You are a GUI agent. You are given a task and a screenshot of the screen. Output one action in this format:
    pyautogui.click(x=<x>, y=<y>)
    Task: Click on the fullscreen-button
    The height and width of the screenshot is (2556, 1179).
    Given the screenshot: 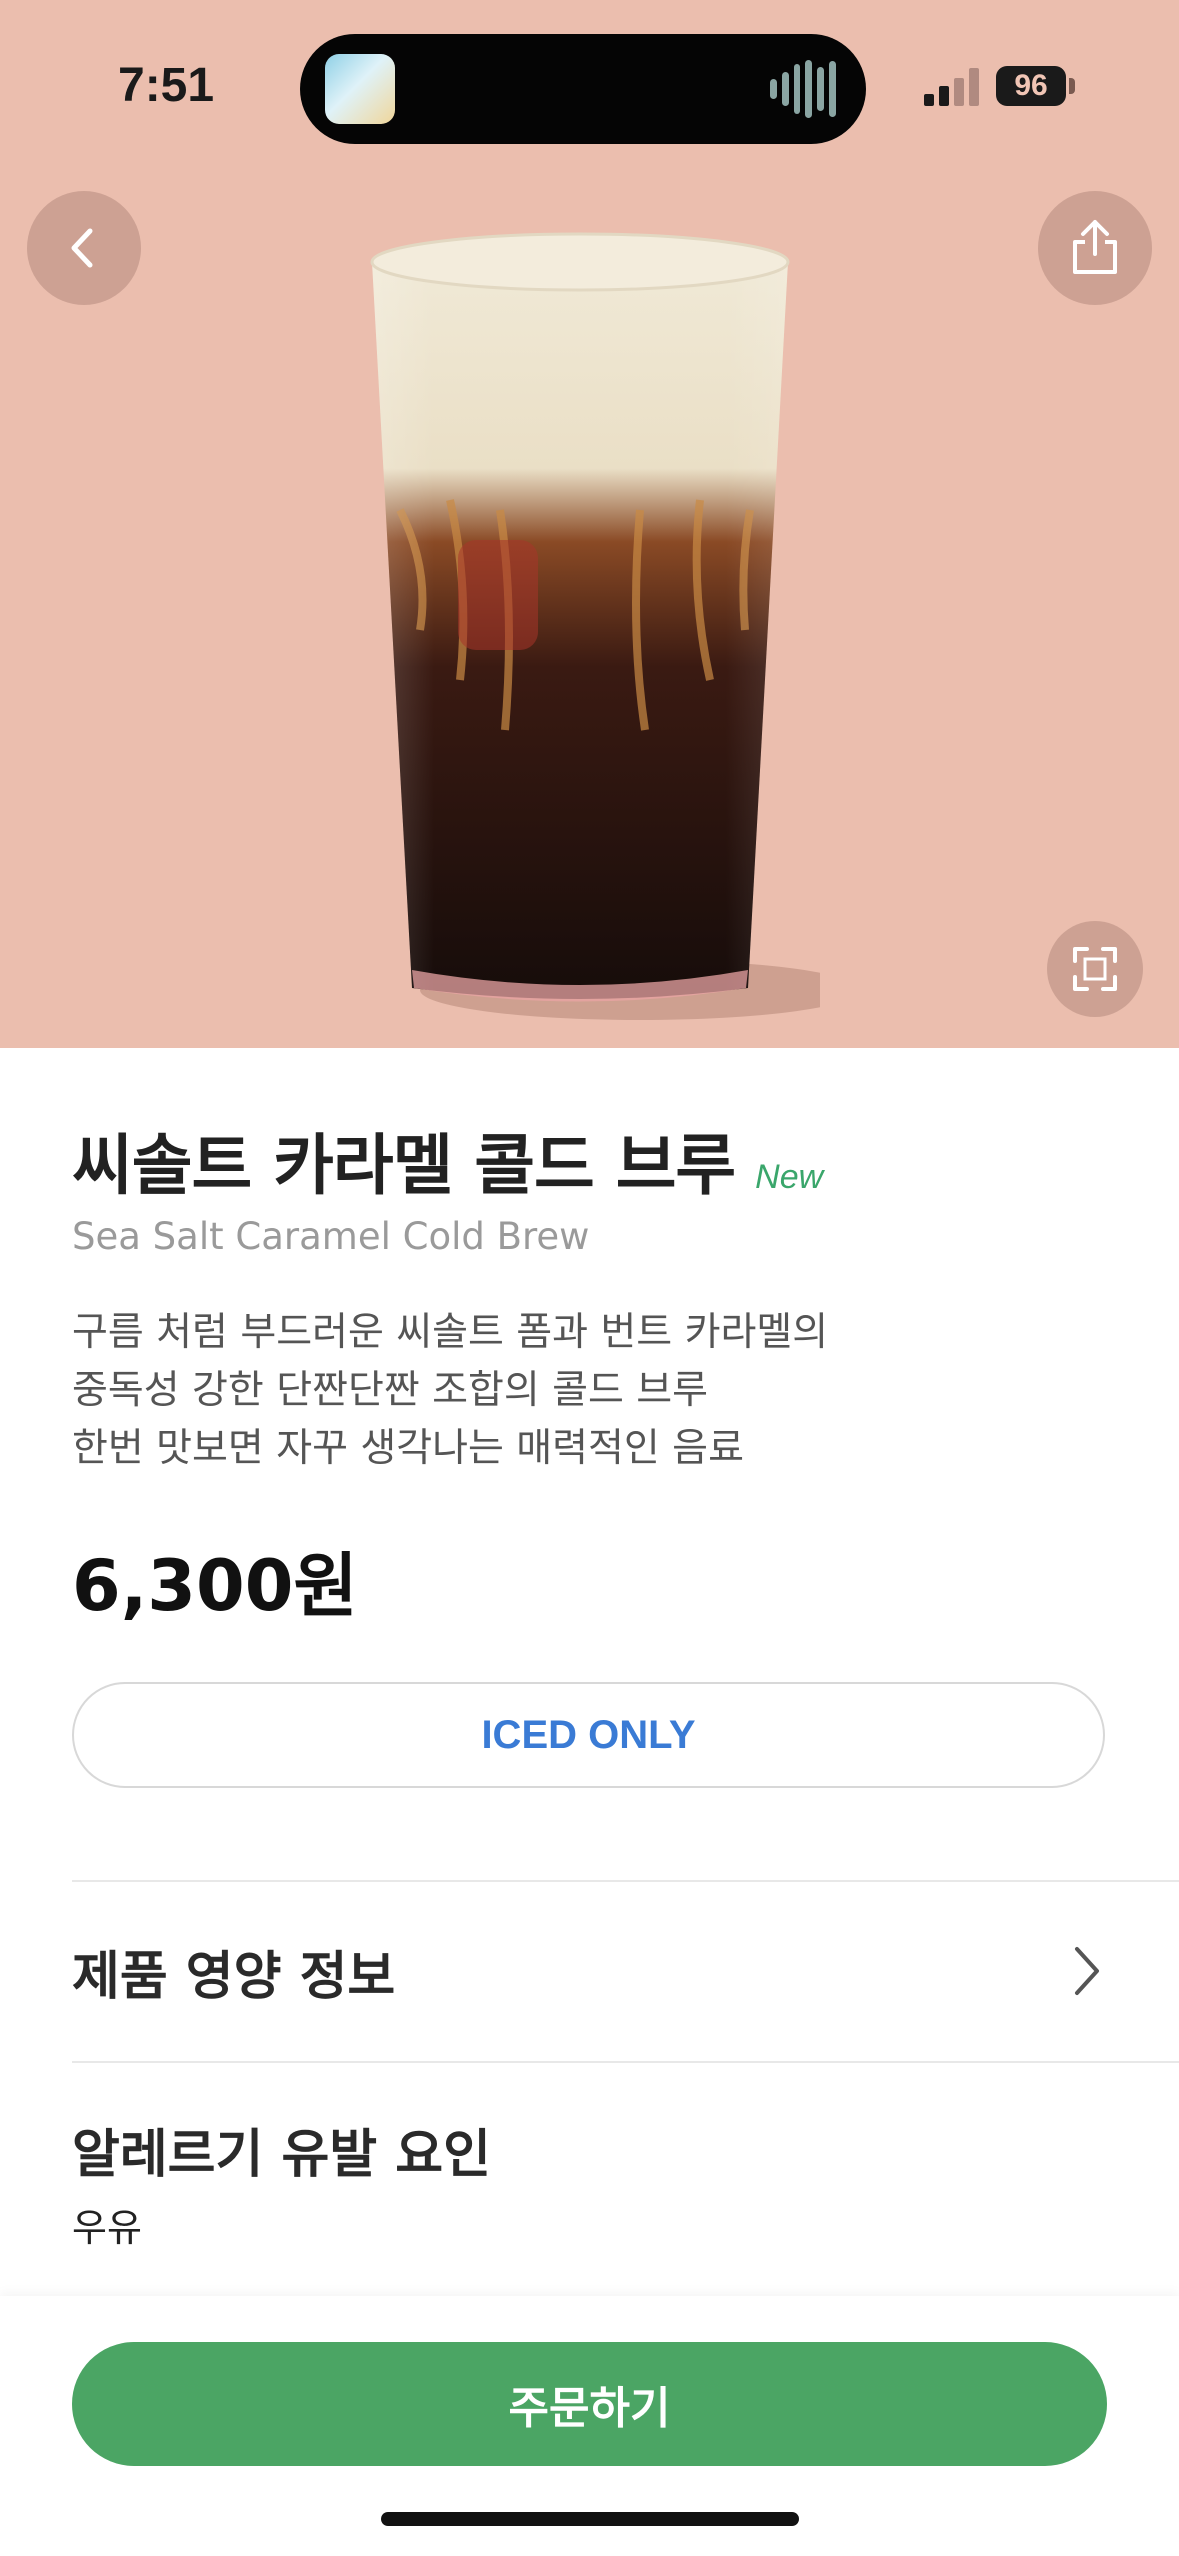 What is the action you would take?
    pyautogui.click(x=1095, y=969)
    